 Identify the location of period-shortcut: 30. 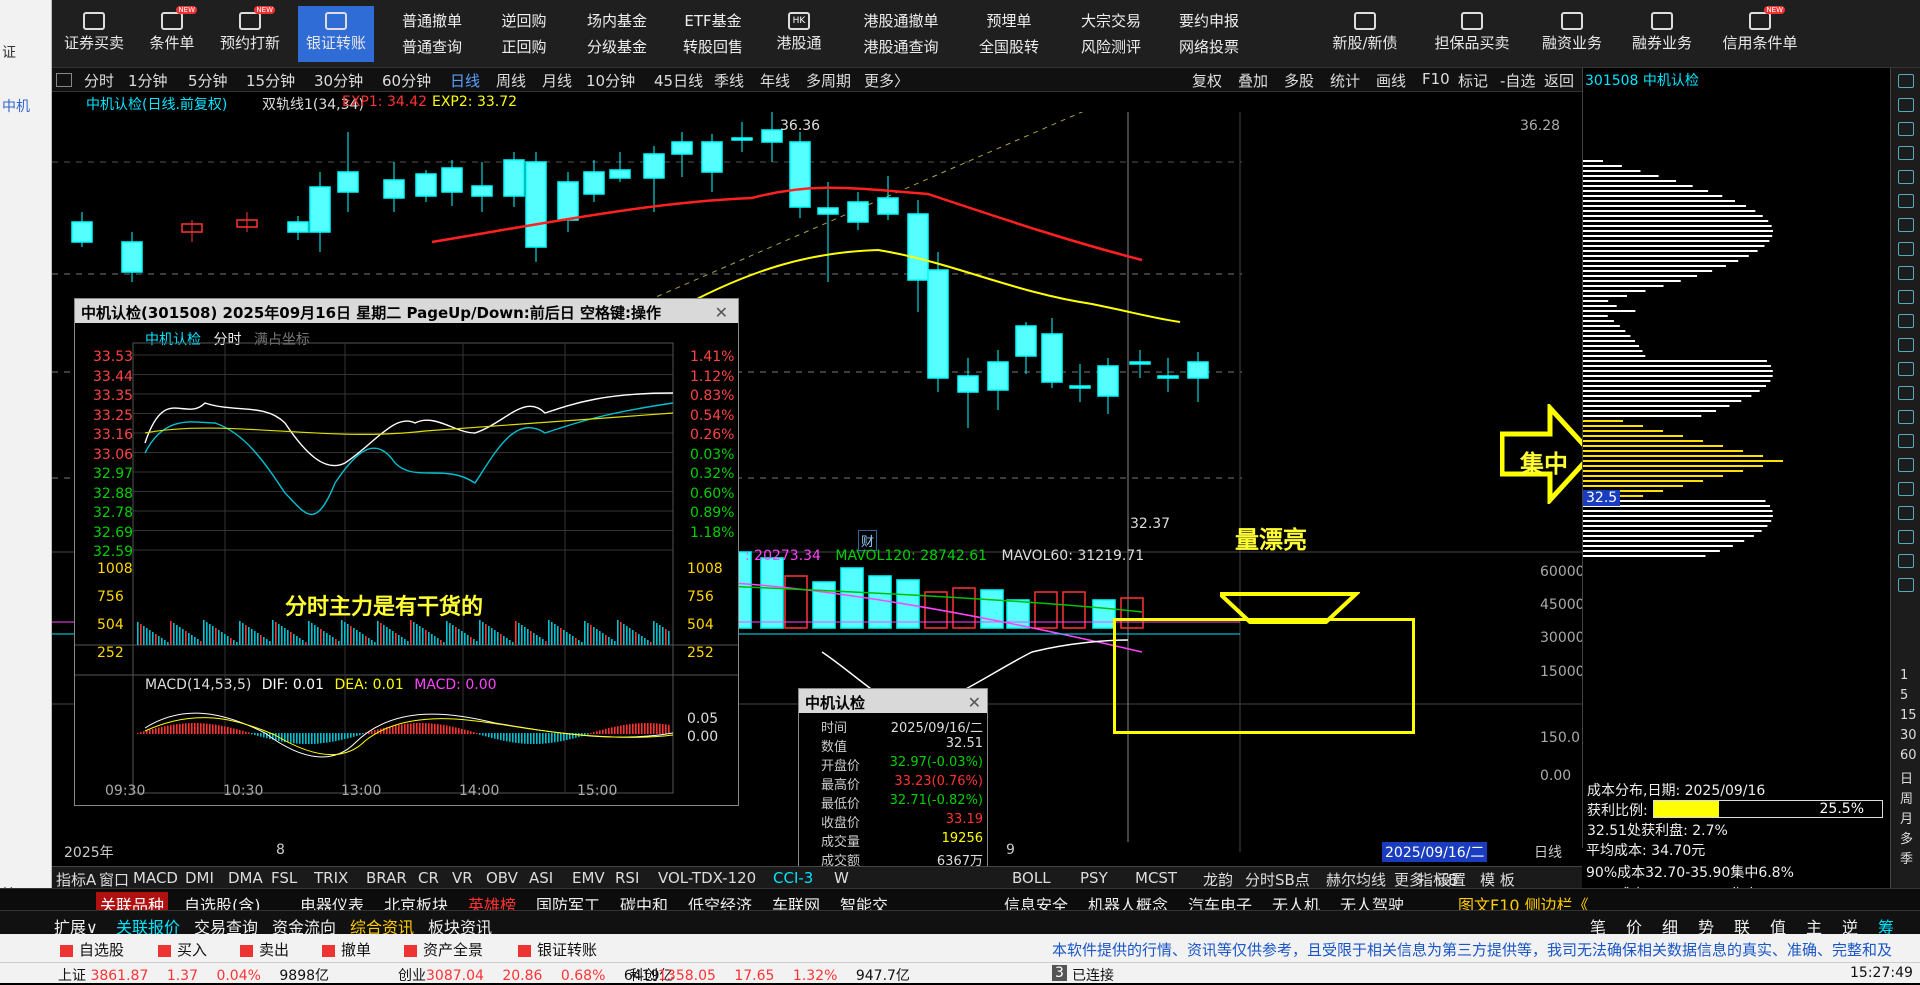
(1908, 735).